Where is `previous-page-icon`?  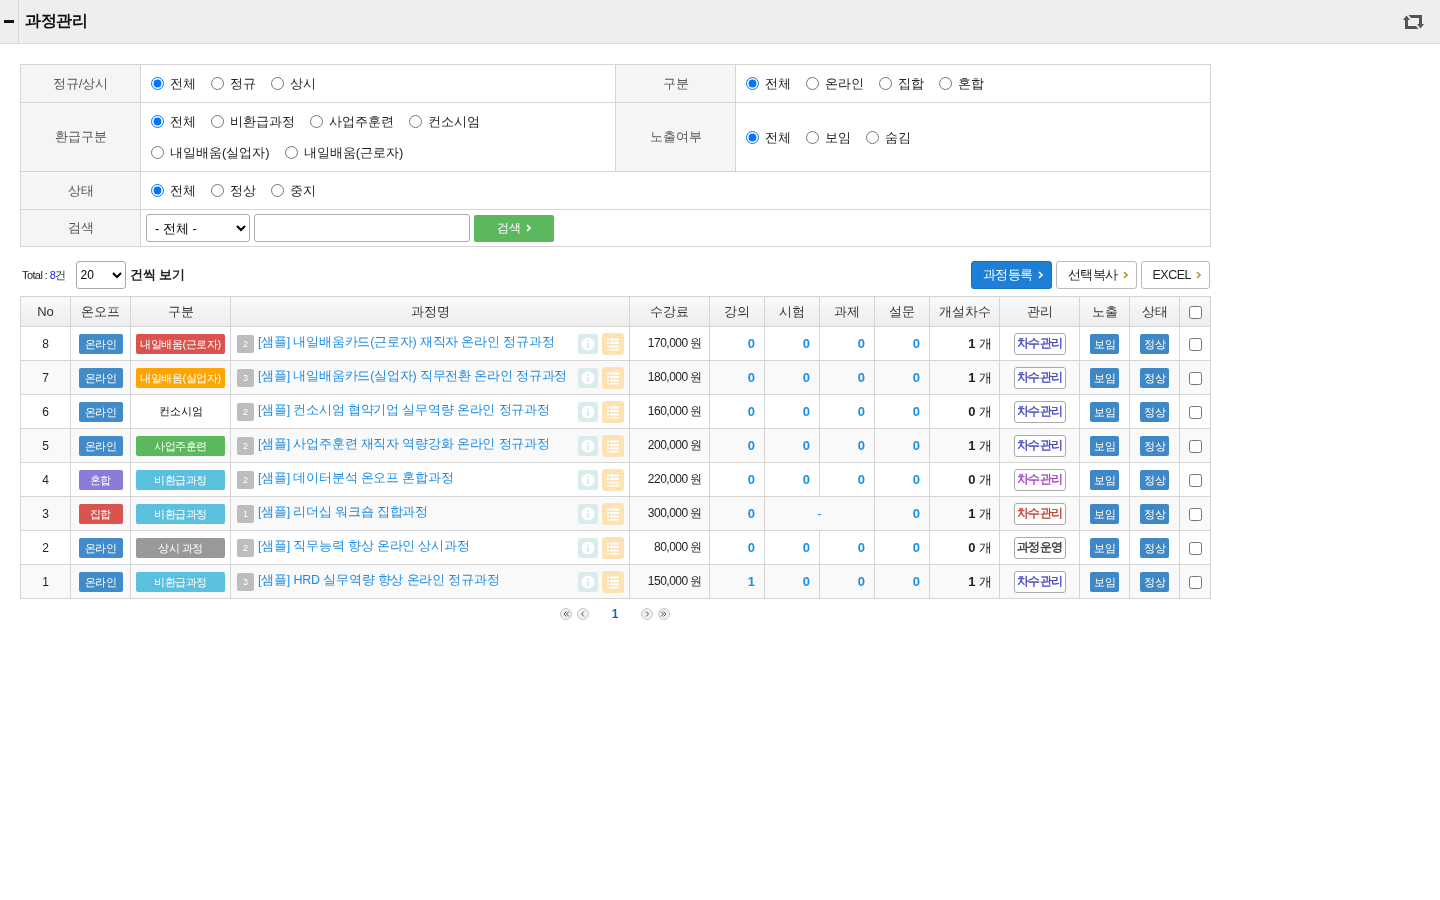
previous-page-icon is located at coordinates (582, 614).